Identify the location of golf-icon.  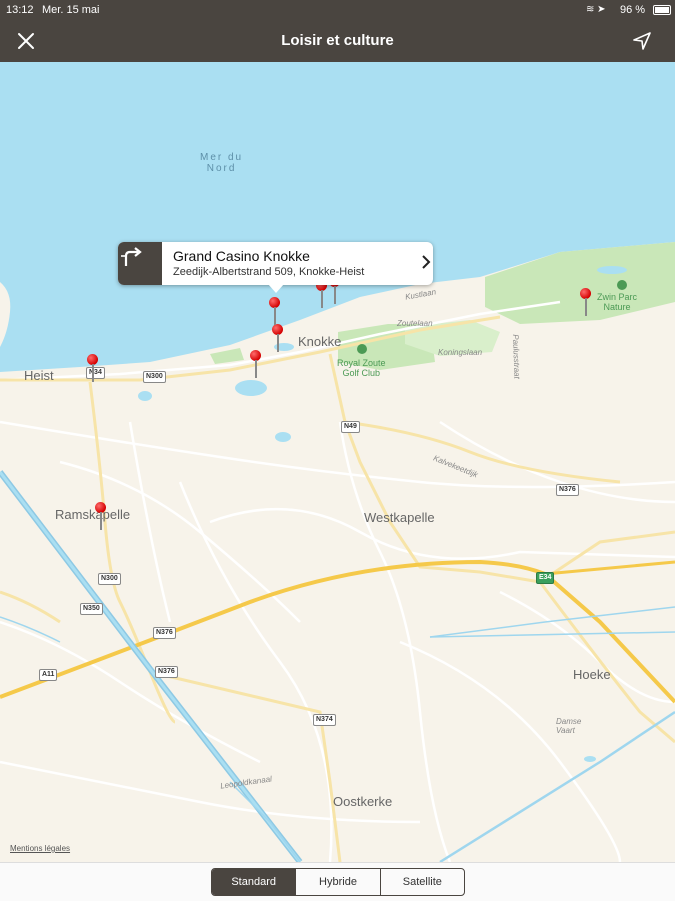
(362, 349).